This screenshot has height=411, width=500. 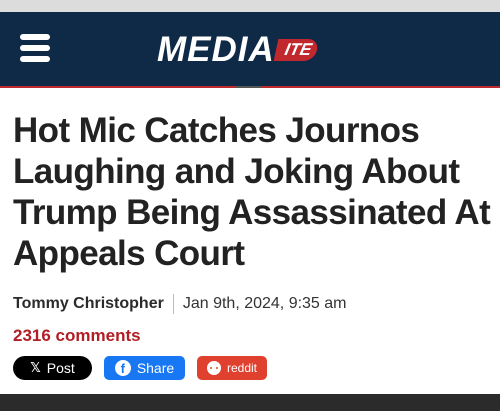 What do you see at coordinates (35, 368) in the screenshot?
I see `x-logo-icon: 𝕏` at bounding box center [35, 368].